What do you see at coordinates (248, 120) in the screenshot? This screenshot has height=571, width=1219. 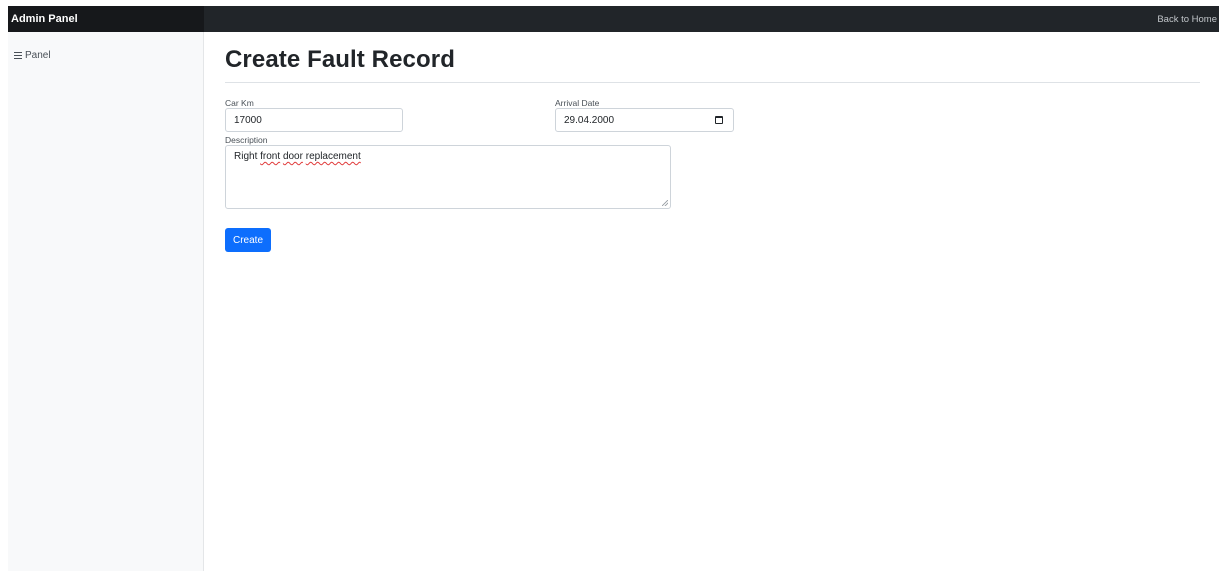 I see `car-km-value: 17000` at bounding box center [248, 120].